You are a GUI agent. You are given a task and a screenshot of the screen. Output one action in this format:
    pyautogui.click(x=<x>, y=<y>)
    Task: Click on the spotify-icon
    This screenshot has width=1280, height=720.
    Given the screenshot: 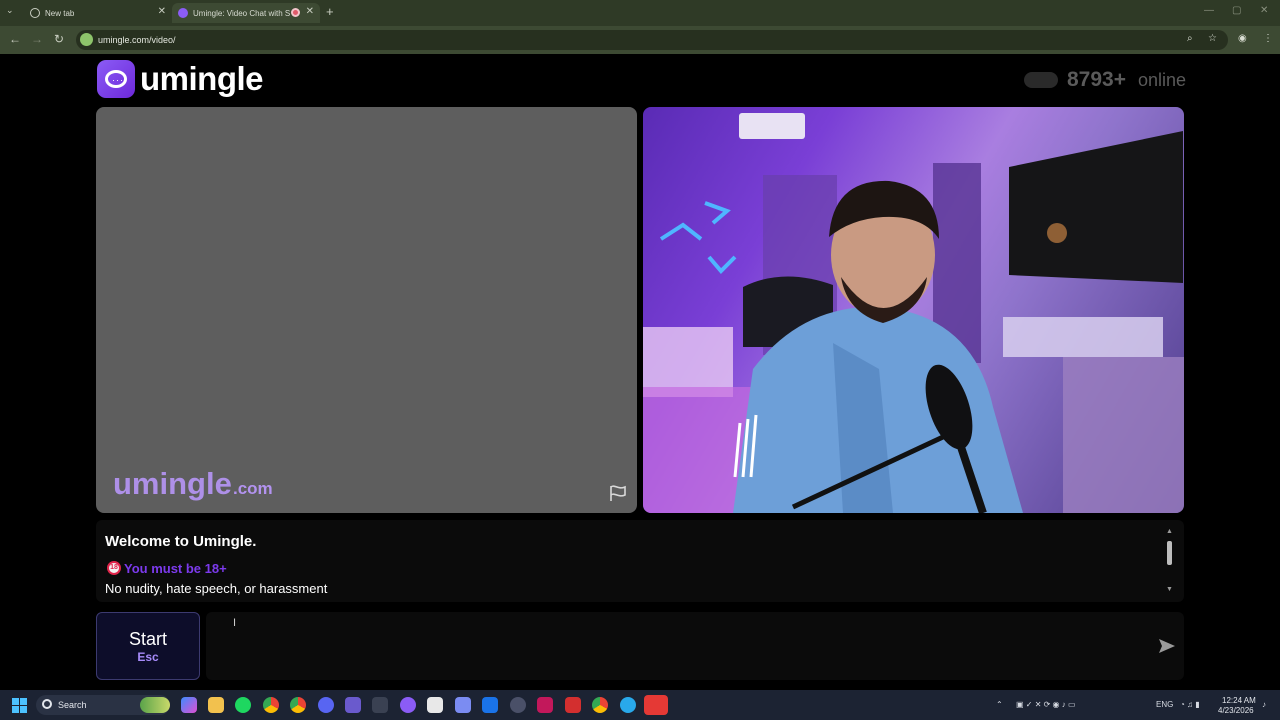 What is the action you would take?
    pyautogui.click(x=243, y=705)
    